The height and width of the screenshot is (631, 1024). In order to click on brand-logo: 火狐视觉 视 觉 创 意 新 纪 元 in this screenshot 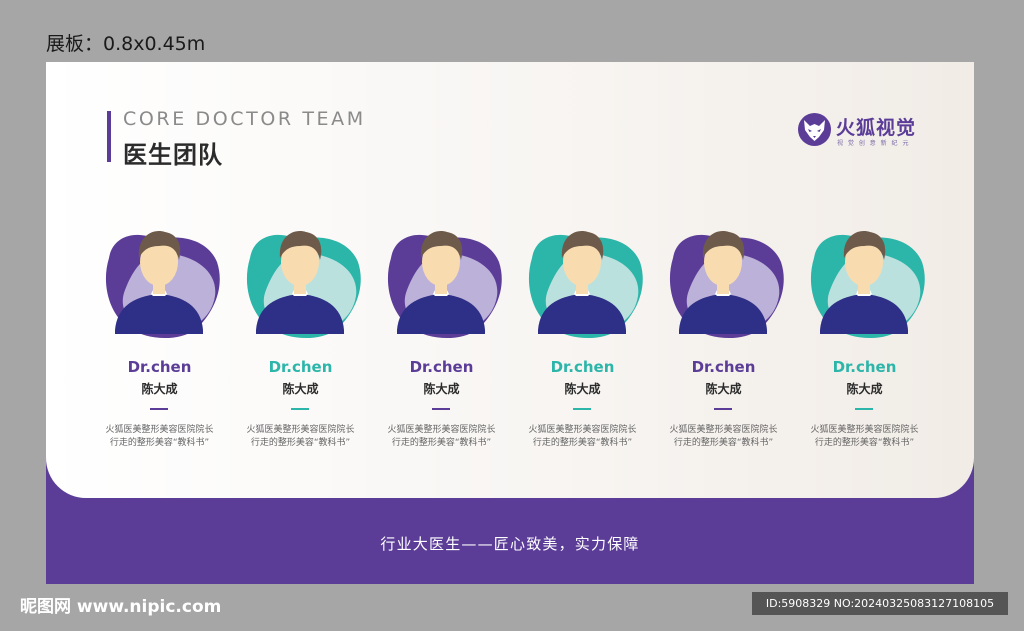, I will do `click(862, 131)`.